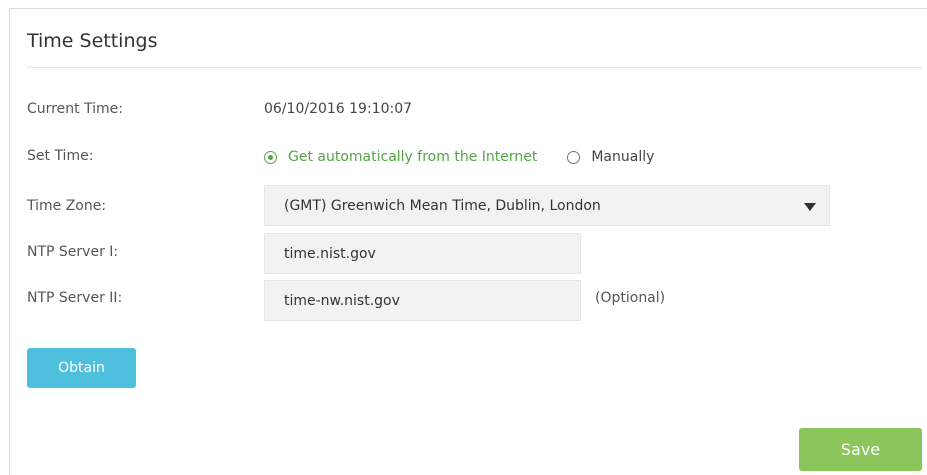 The height and width of the screenshot is (475, 927). Describe the element at coordinates (810, 207) in the screenshot. I see `caret-down-icon` at that location.